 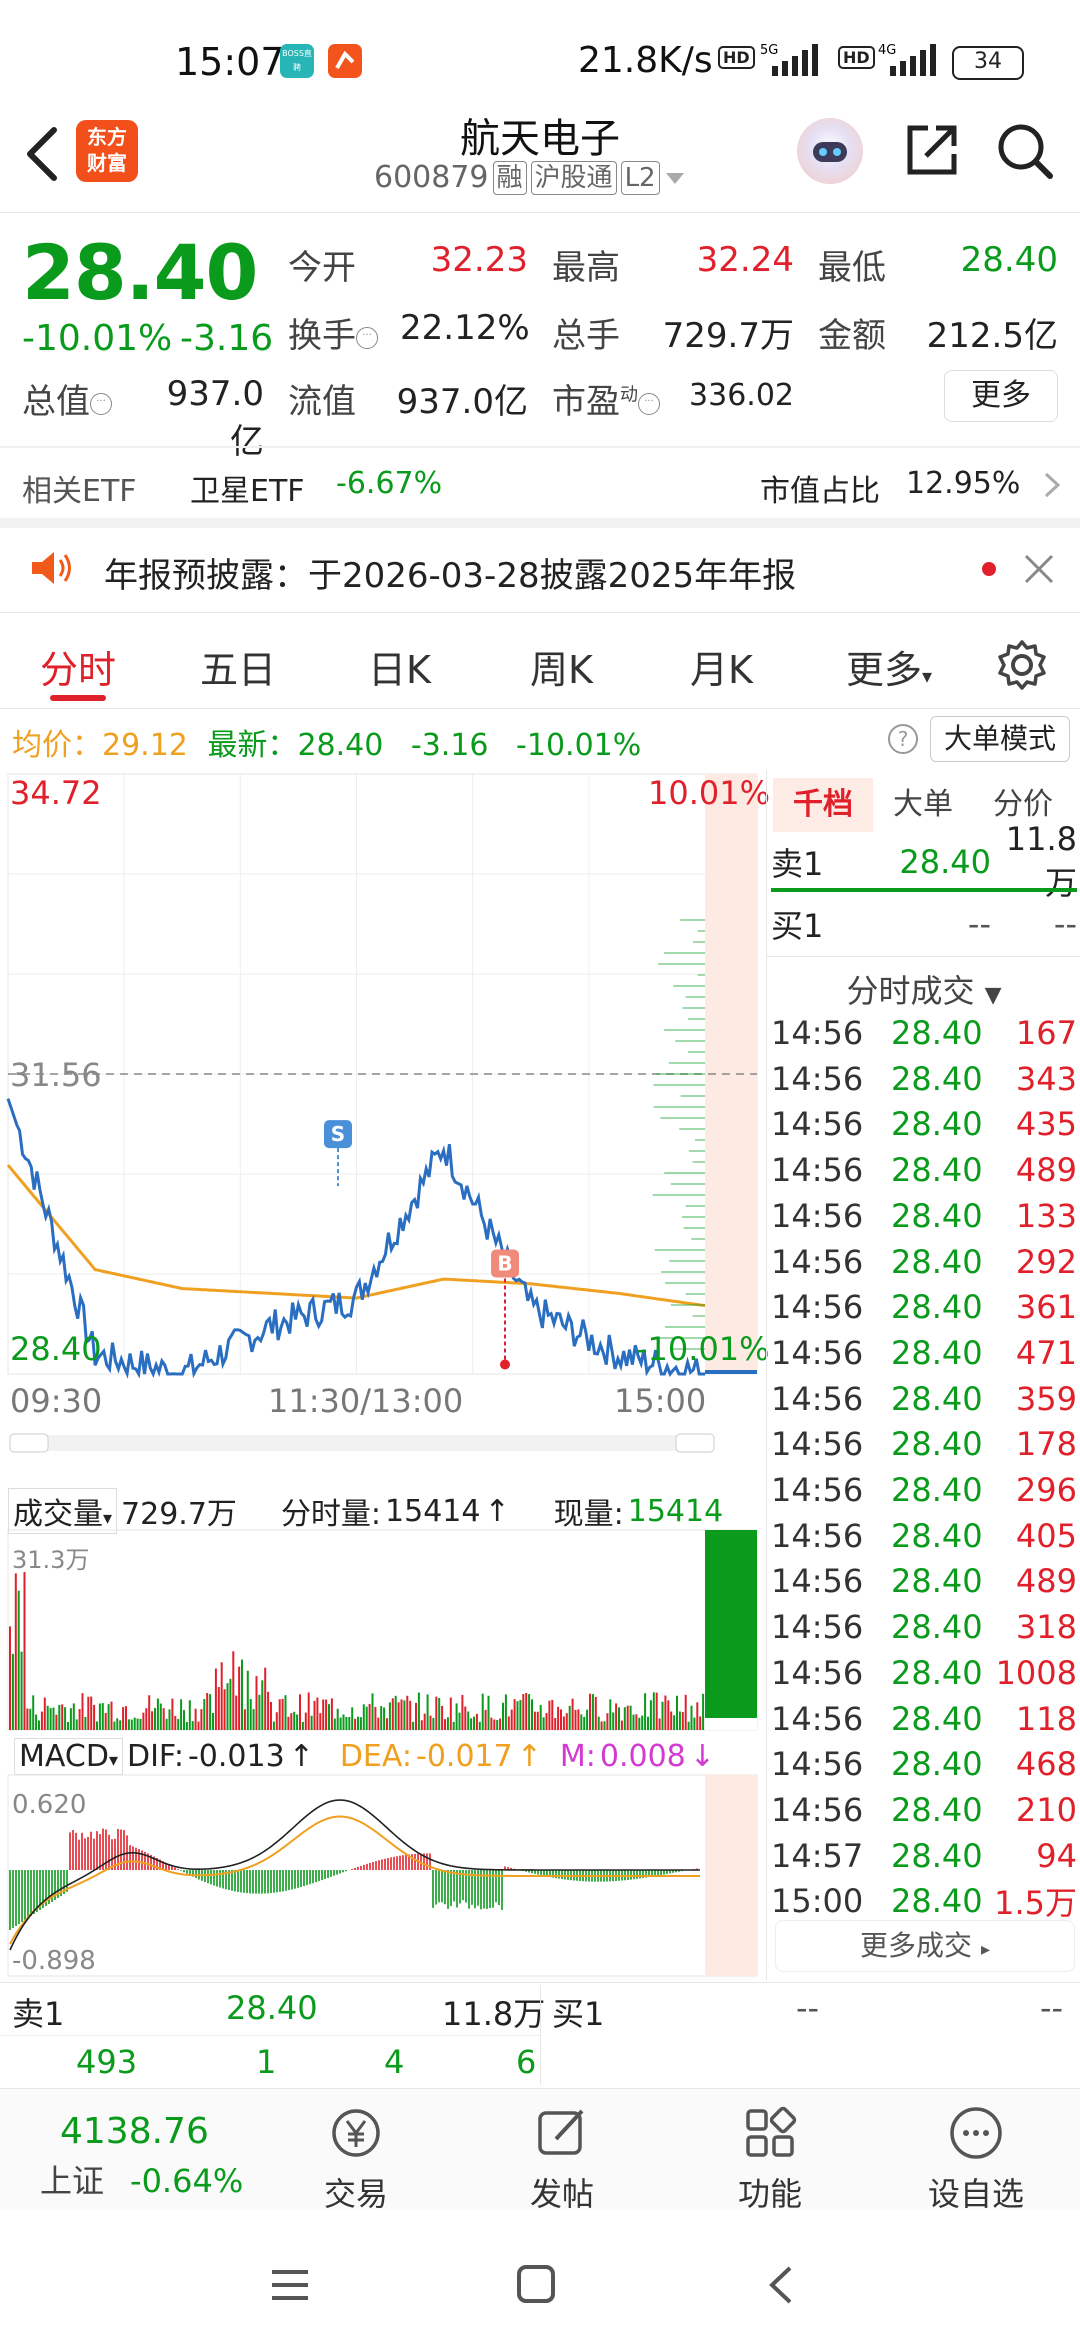 I want to click on stock-code-row: 600879 融 沪股通 L2, so click(x=530, y=177).